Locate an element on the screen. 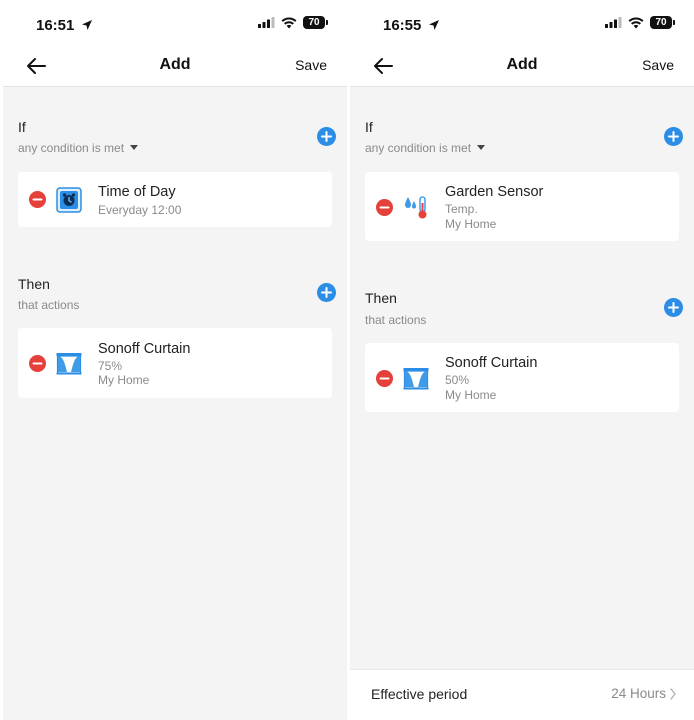 This screenshot has height=720, width=694. effective-period-value: 24 Hours is located at coordinates (638, 693).